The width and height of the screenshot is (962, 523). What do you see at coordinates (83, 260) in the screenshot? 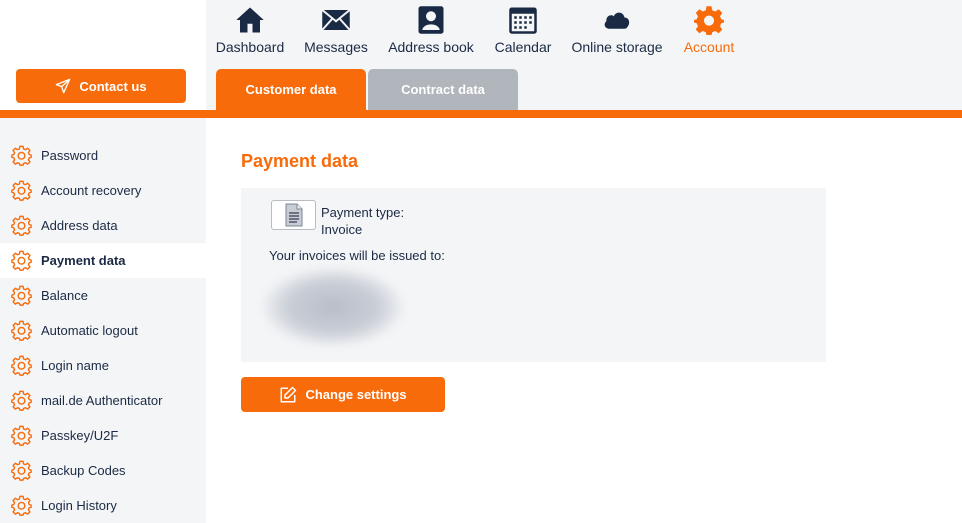
I see `sidebar-item-label: Payment data` at bounding box center [83, 260].